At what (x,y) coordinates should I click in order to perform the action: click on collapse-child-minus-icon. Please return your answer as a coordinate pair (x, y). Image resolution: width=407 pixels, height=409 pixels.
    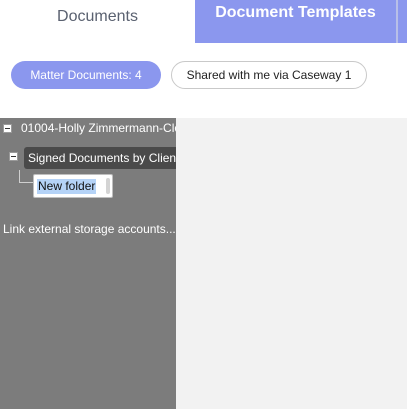
    Looking at the image, I should click on (13, 156).